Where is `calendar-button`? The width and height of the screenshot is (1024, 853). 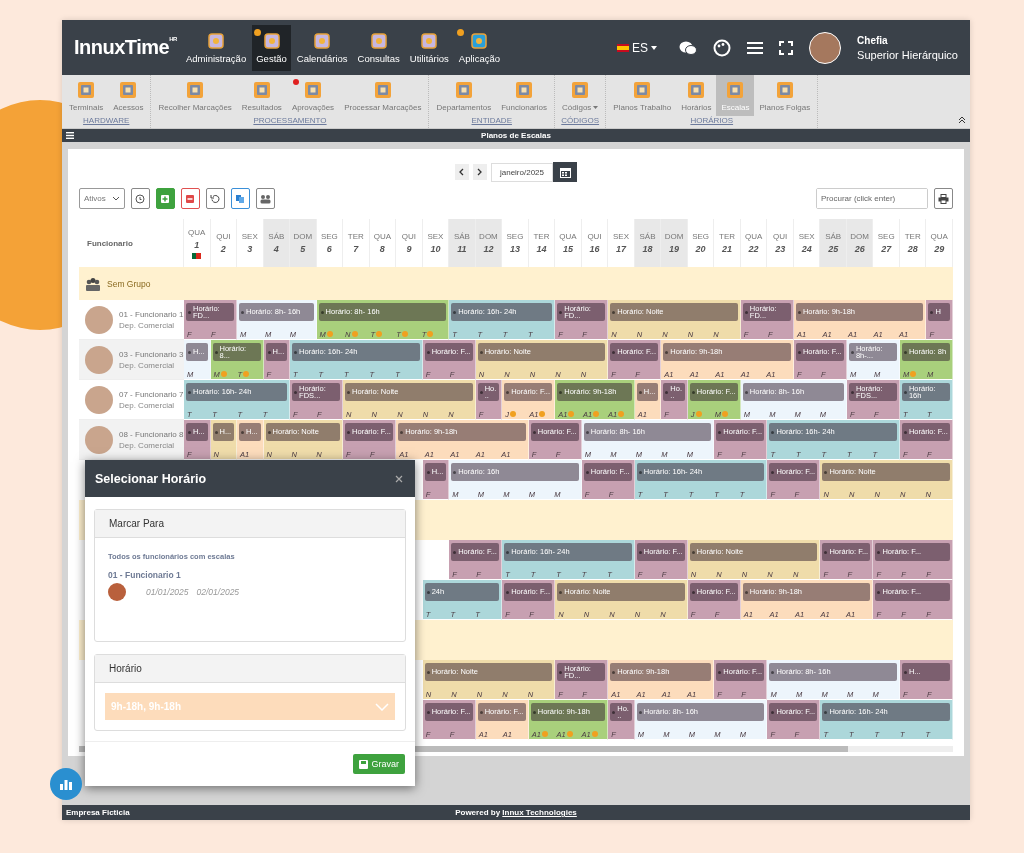 calendar-button is located at coordinates (565, 172).